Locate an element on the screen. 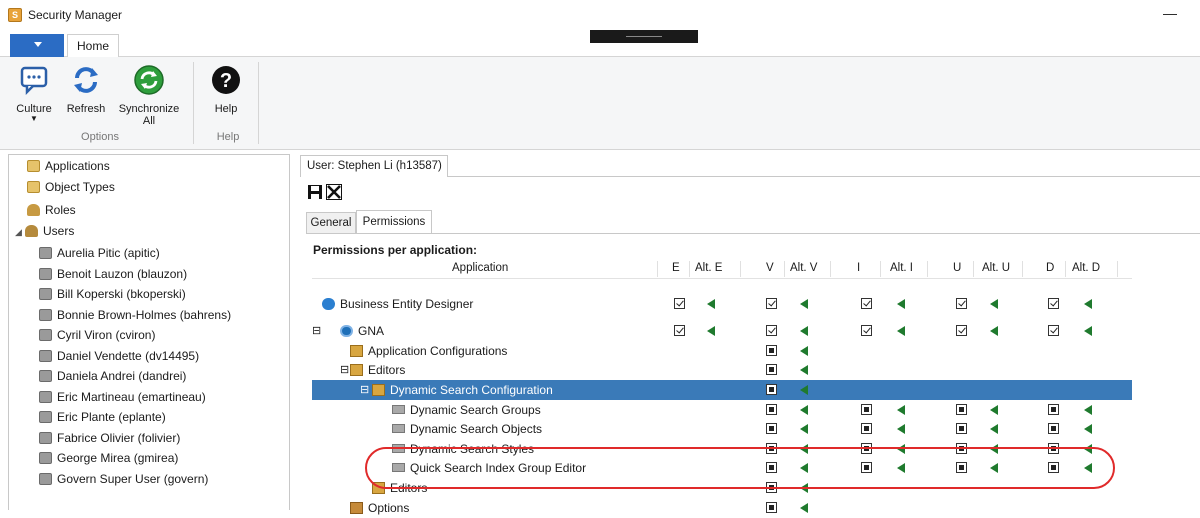 This screenshot has width=1200, height=518. tree-item-user: Aurelia Pitic (apitic) is located at coordinates (99, 253).